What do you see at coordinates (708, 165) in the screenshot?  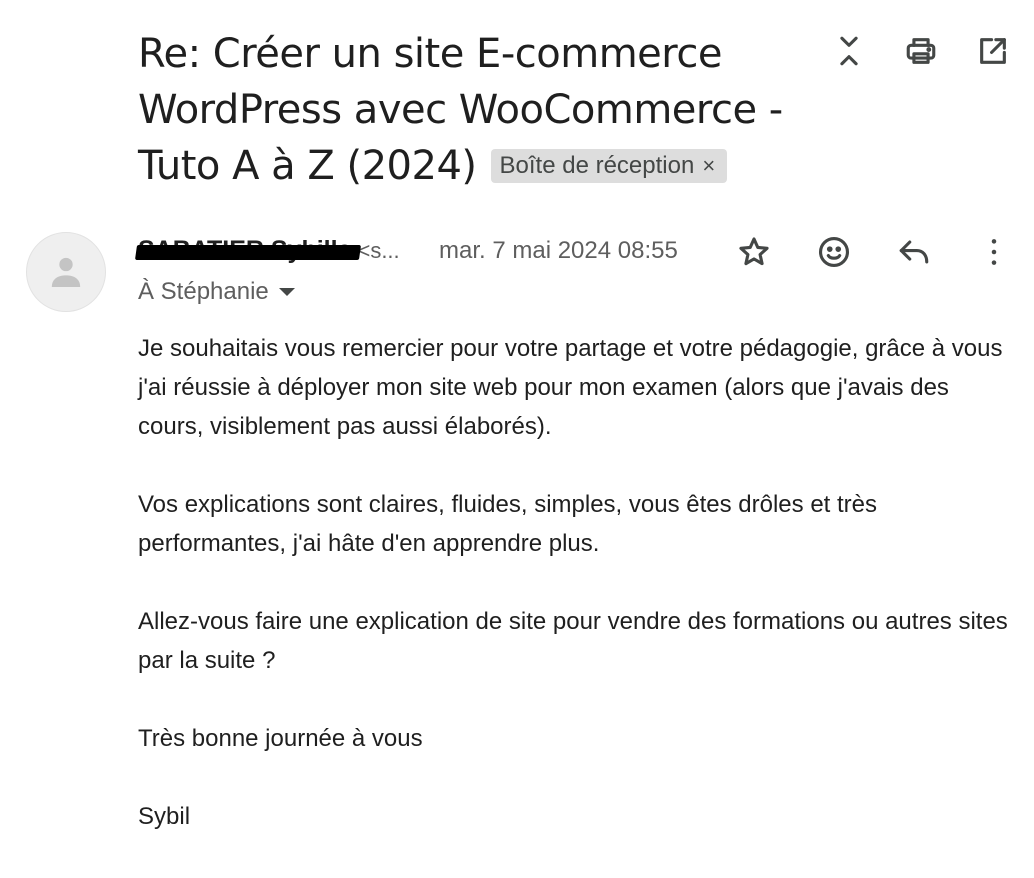 I see `remove-label-icon: ×` at bounding box center [708, 165].